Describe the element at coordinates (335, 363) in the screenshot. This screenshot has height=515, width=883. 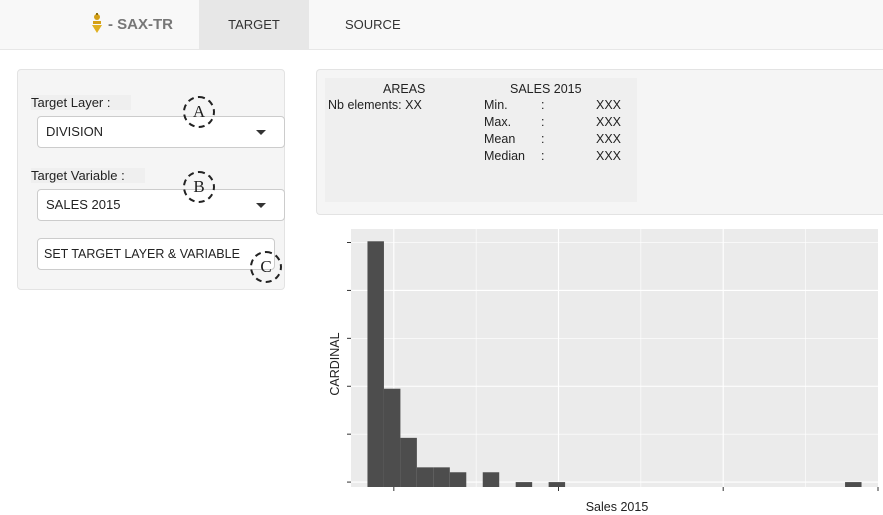
I see `y-axis-title: CARDINAL` at that location.